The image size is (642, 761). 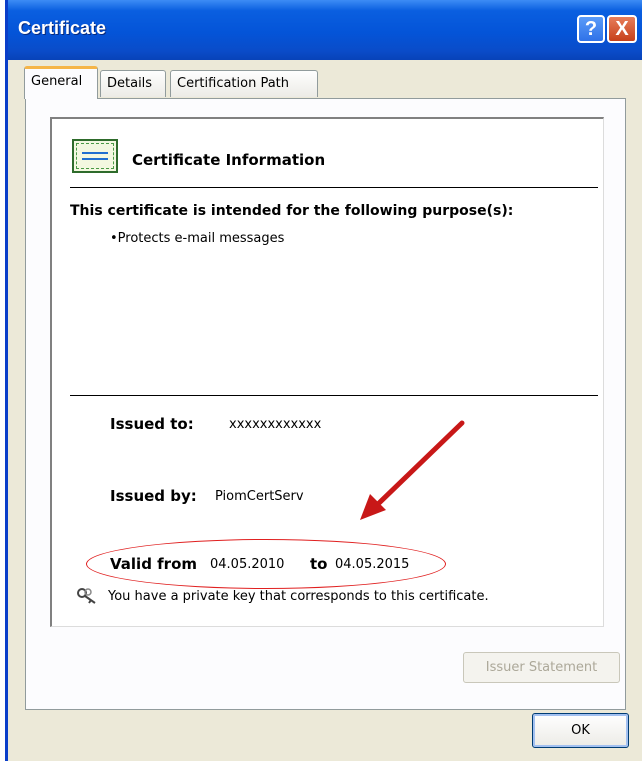 I want to click on issued-by-label: Issued by:, so click(x=153, y=496).